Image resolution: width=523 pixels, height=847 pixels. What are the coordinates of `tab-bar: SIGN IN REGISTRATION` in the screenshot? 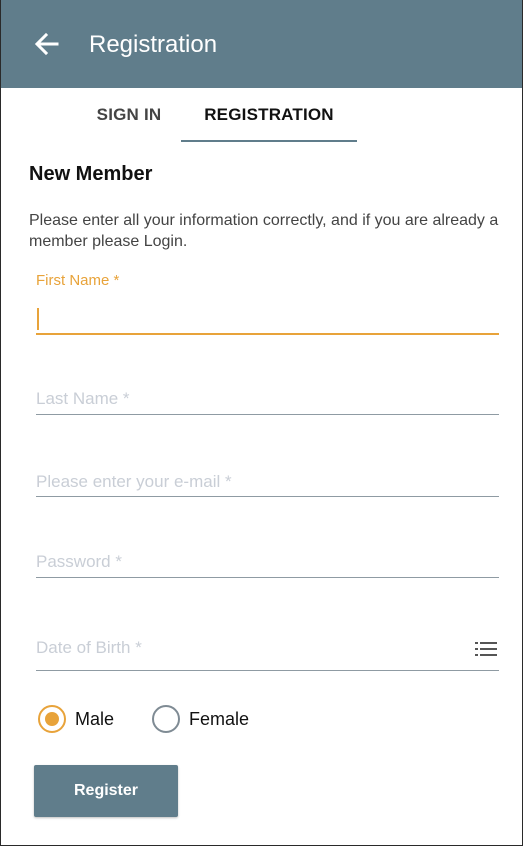 It's located at (261, 116).